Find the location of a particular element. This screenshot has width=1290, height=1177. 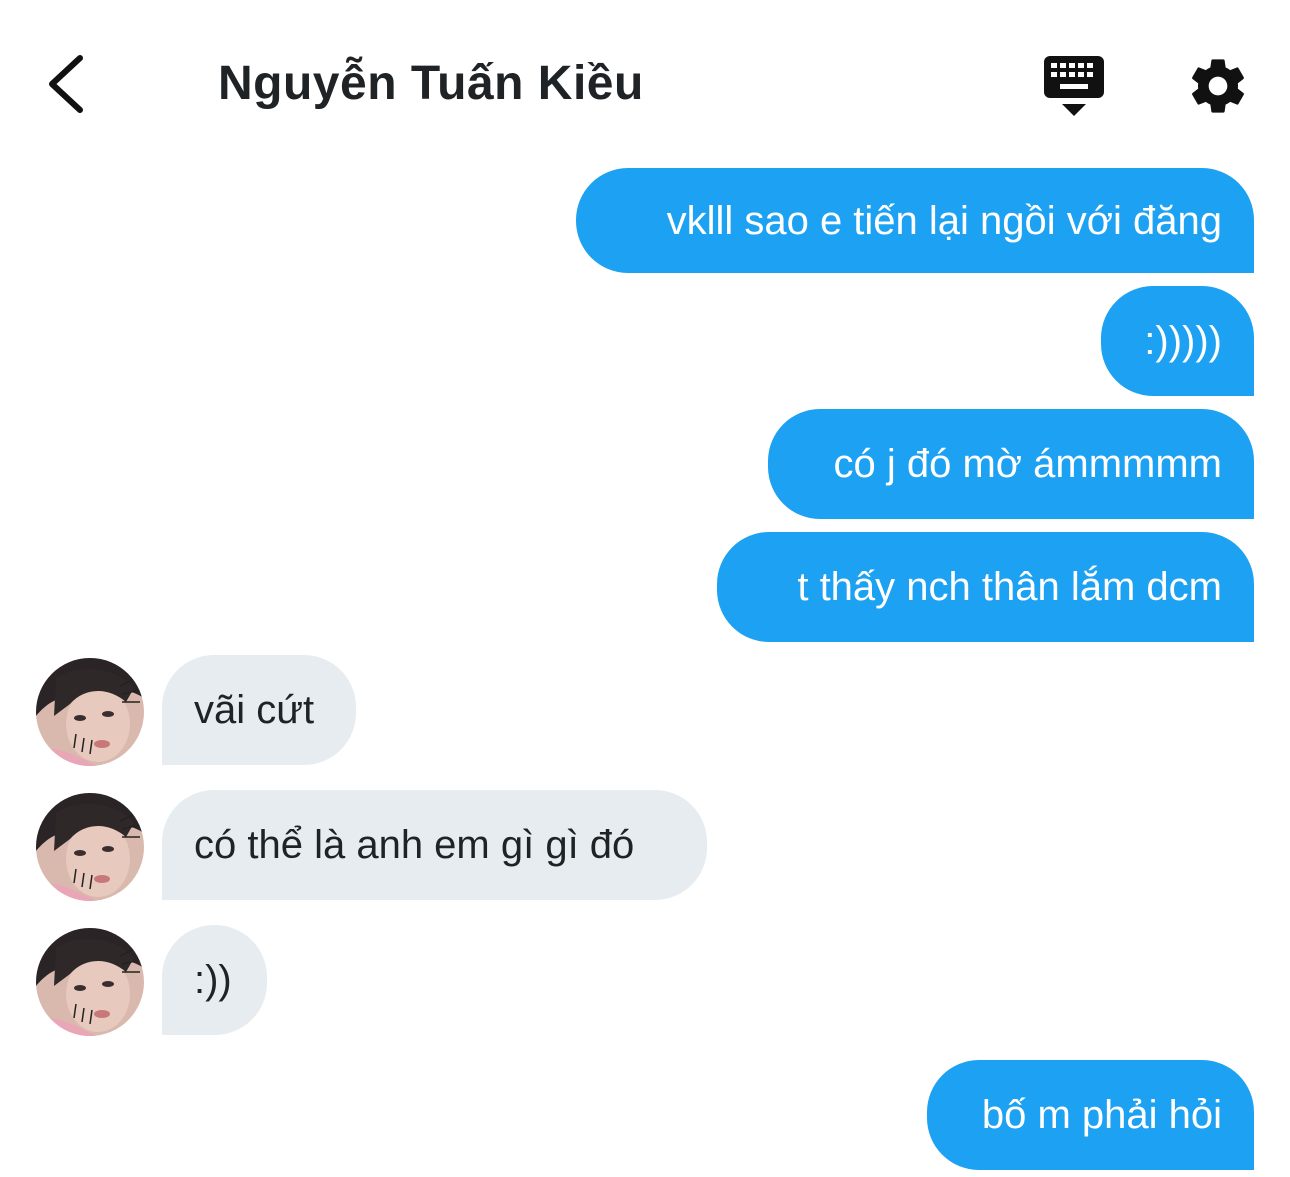

keyboard-icon is located at coordinates (1074, 86).